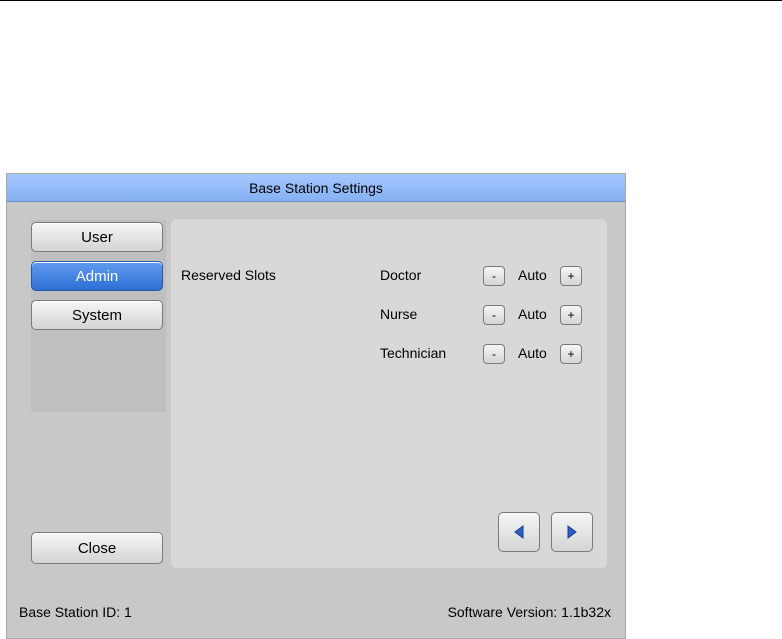 The width and height of the screenshot is (782, 639). I want to click on sidebar-item-label: System, so click(96, 315).